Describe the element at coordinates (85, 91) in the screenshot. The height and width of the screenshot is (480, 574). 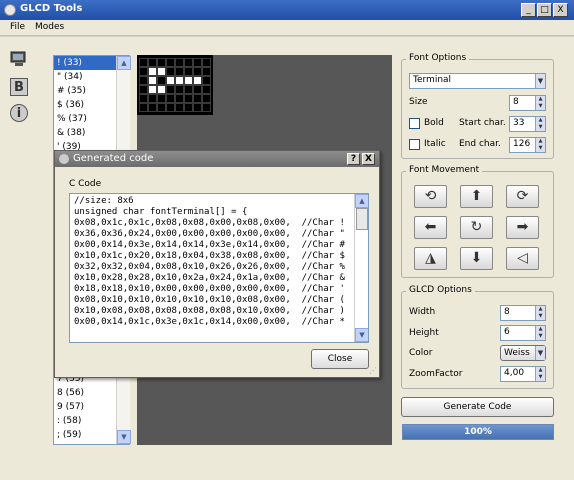
I see `list-item: # (35)` at that location.